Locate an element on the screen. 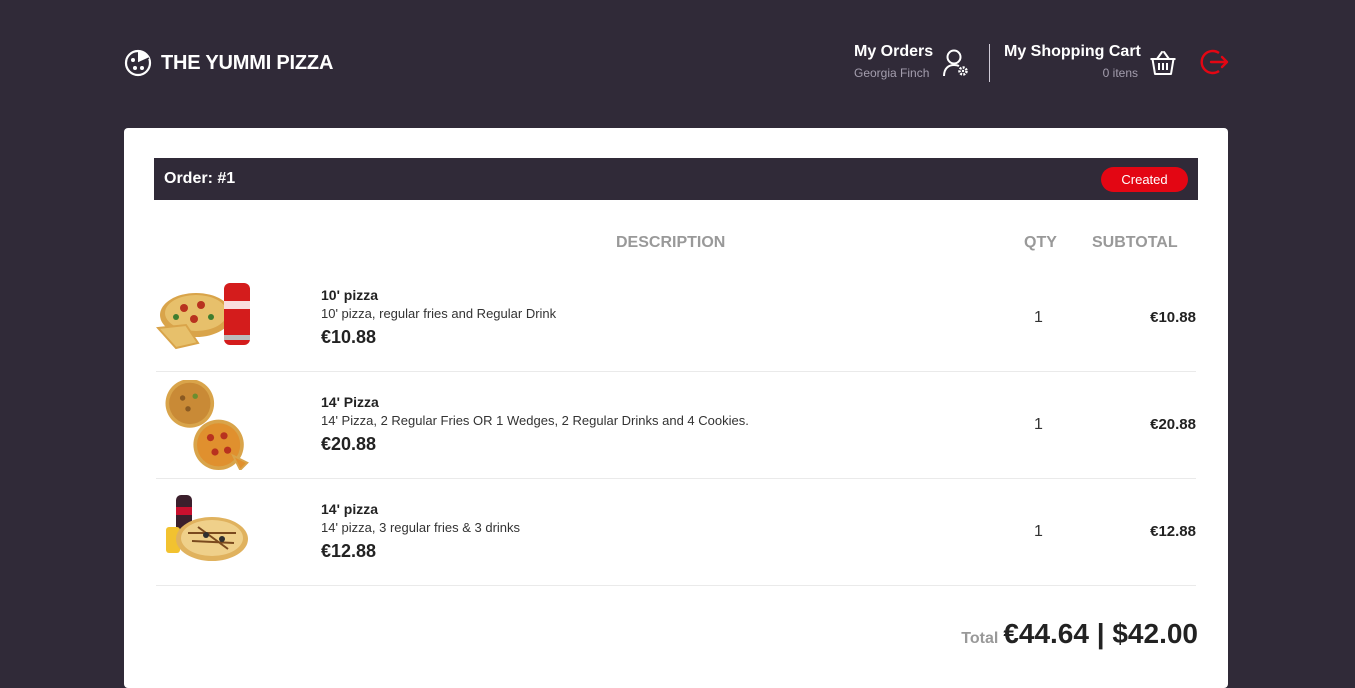 The height and width of the screenshot is (688, 1355). item-name: 14' pizza is located at coordinates (350, 509).